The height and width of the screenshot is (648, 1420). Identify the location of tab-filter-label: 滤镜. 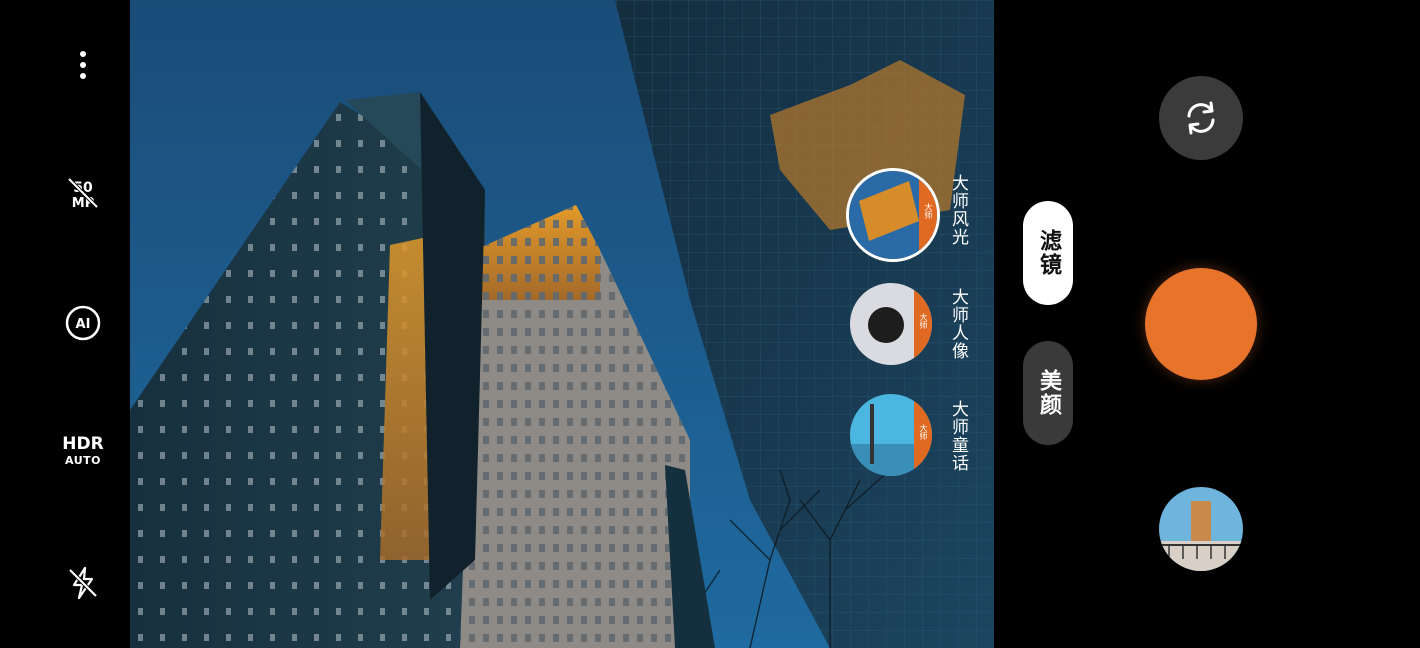
(1048, 253).